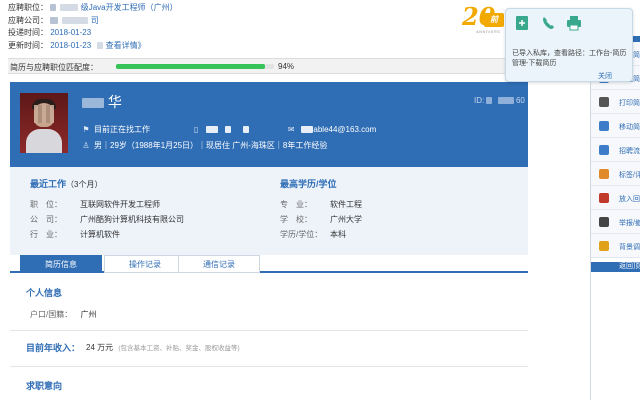 The height and width of the screenshot is (400, 640). I want to click on sidebar-item-report: 举报/撤, so click(615, 222).